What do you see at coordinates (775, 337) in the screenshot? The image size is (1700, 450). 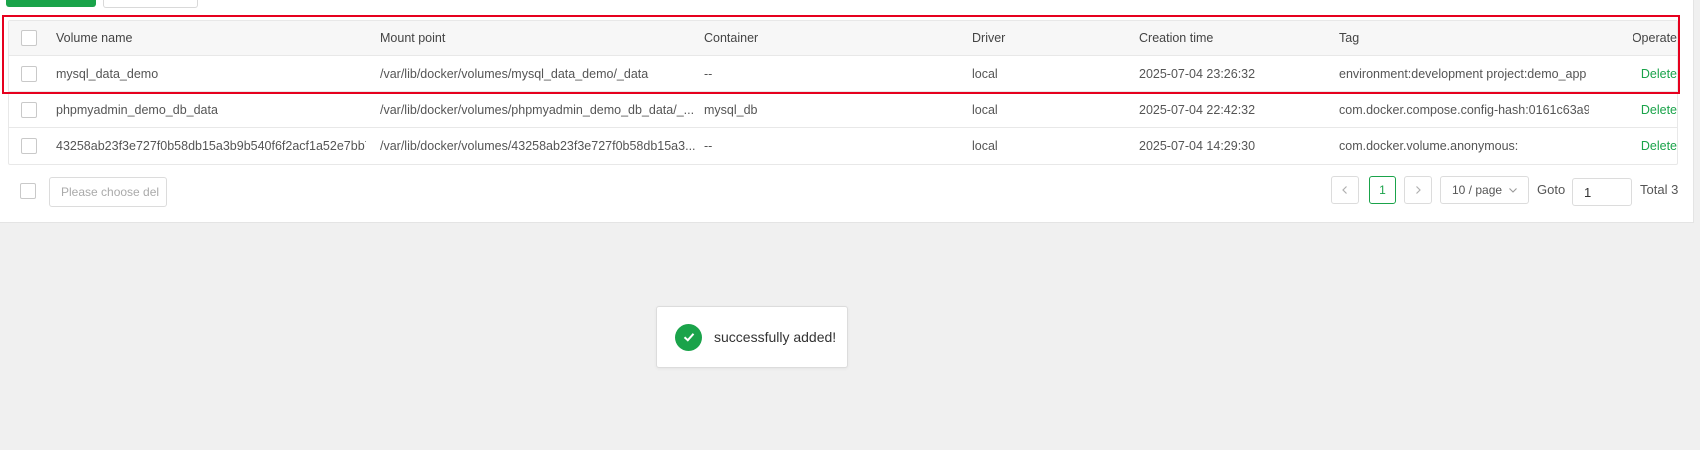 I see `toast-message: successfully added!` at bounding box center [775, 337].